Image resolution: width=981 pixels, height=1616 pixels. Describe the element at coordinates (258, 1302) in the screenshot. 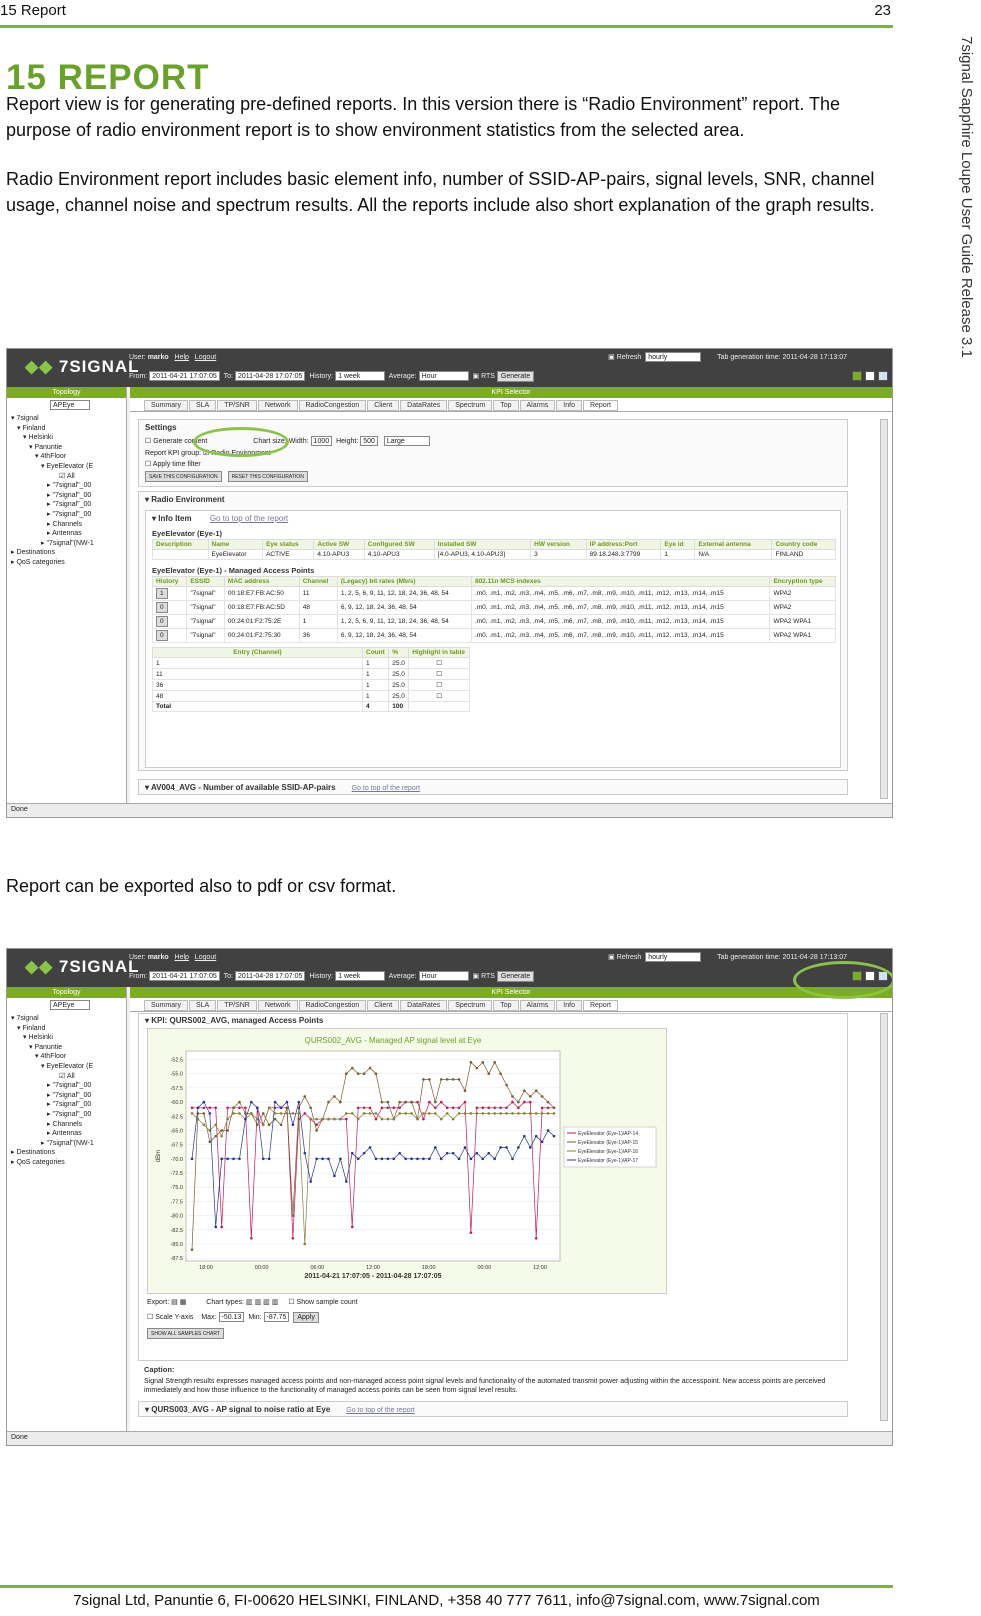

I see `area-chart-icon: ▥` at that location.